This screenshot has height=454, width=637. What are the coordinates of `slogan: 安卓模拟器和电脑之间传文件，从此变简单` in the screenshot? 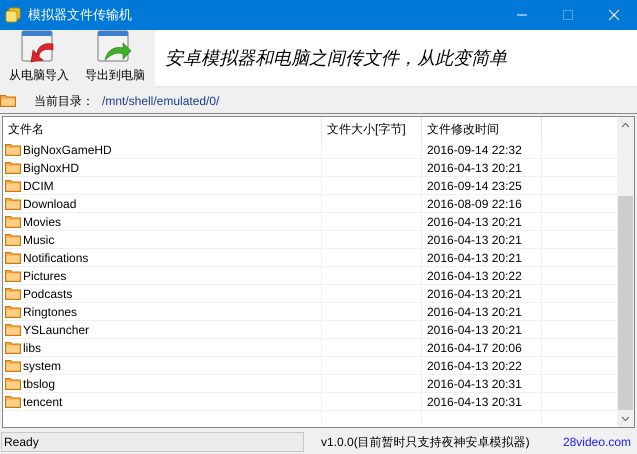 It's located at (336, 58).